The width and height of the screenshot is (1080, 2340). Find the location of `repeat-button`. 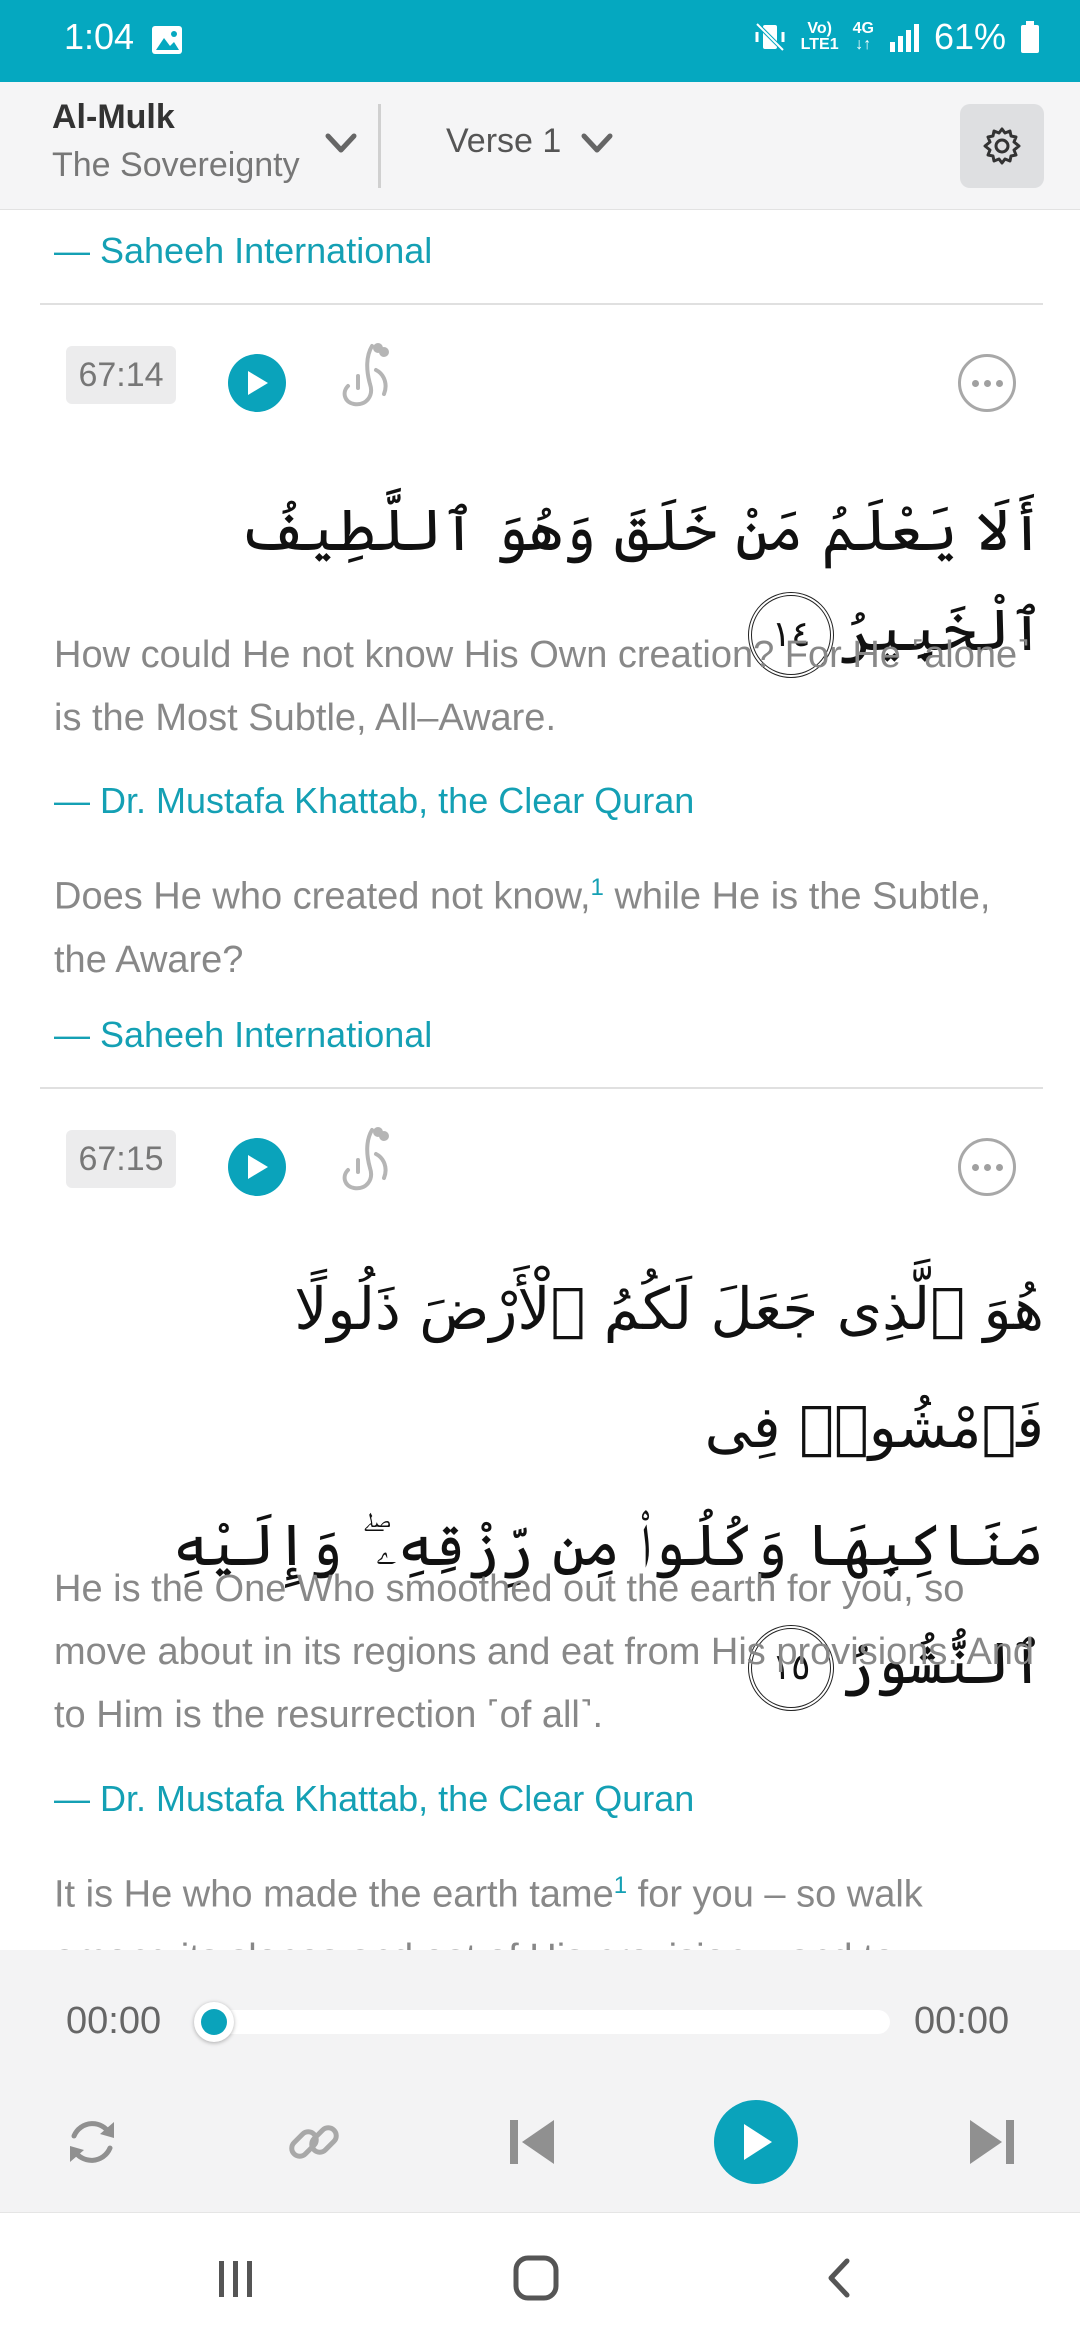

repeat-button is located at coordinates (92, 2142).